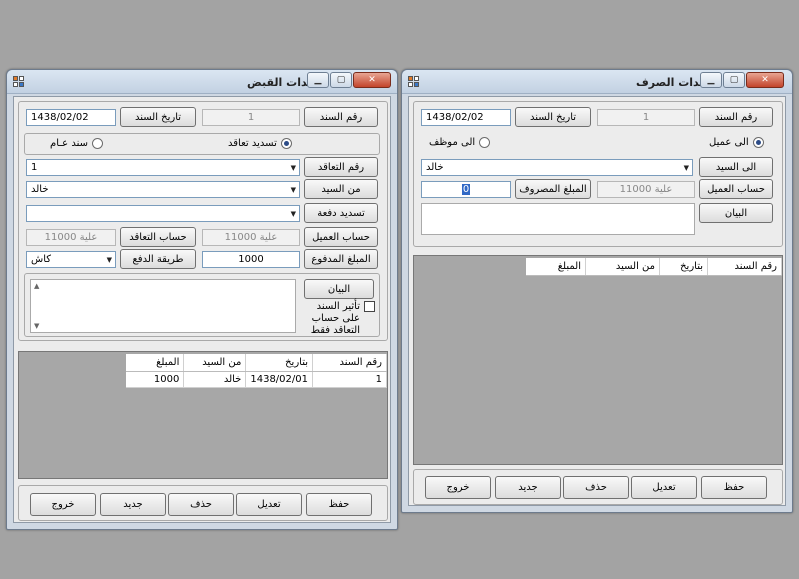 This screenshot has height=579, width=799. I want to click on to-employee-radio: الى موظف, so click(460, 142).